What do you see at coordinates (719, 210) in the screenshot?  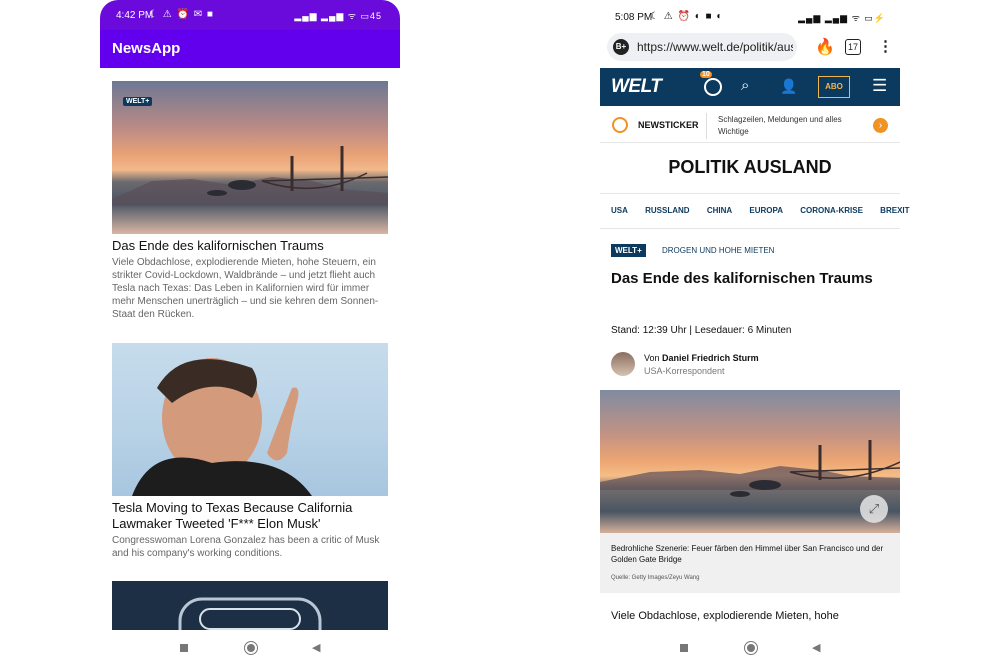 I see `nav-item-china: CHINA` at bounding box center [719, 210].